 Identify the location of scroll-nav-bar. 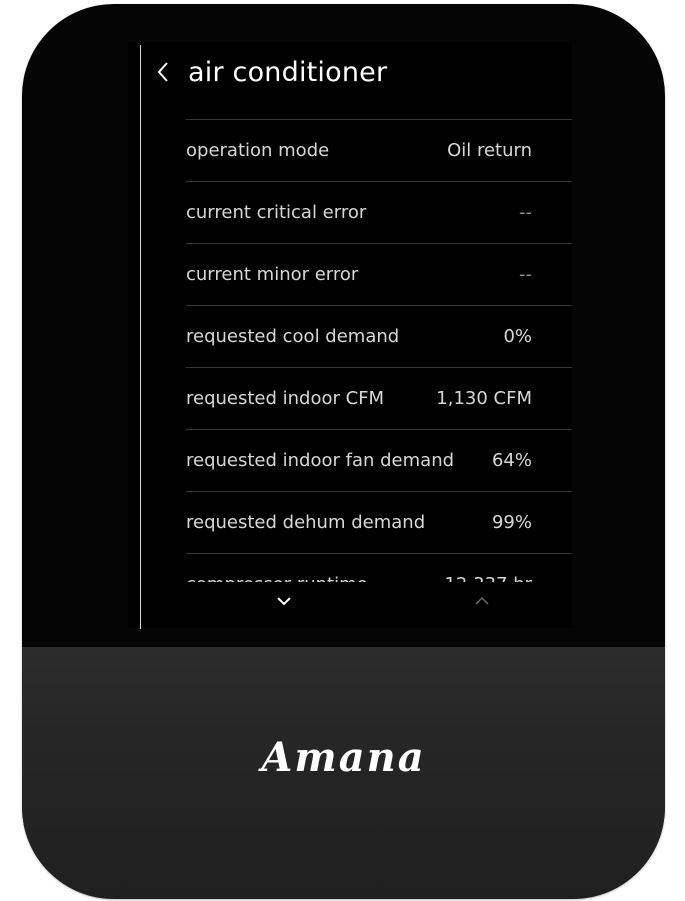
(350, 605).